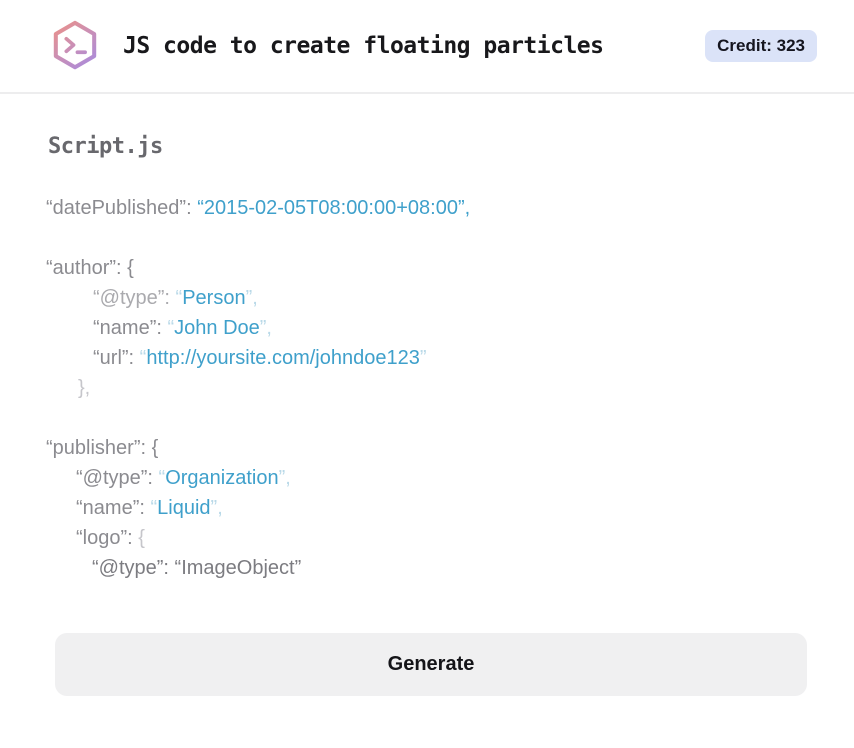 The image size is (854, 748). What do you see at coordinates (450, 538) in the screenshot?
I see `code-line-logo-open: “logo”: {` at bounding box center [450, 538].